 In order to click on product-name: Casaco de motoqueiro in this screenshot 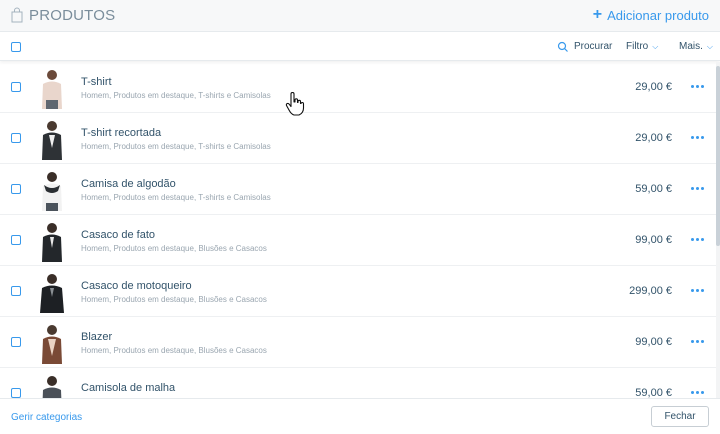, I will do `click(136, 286)`.